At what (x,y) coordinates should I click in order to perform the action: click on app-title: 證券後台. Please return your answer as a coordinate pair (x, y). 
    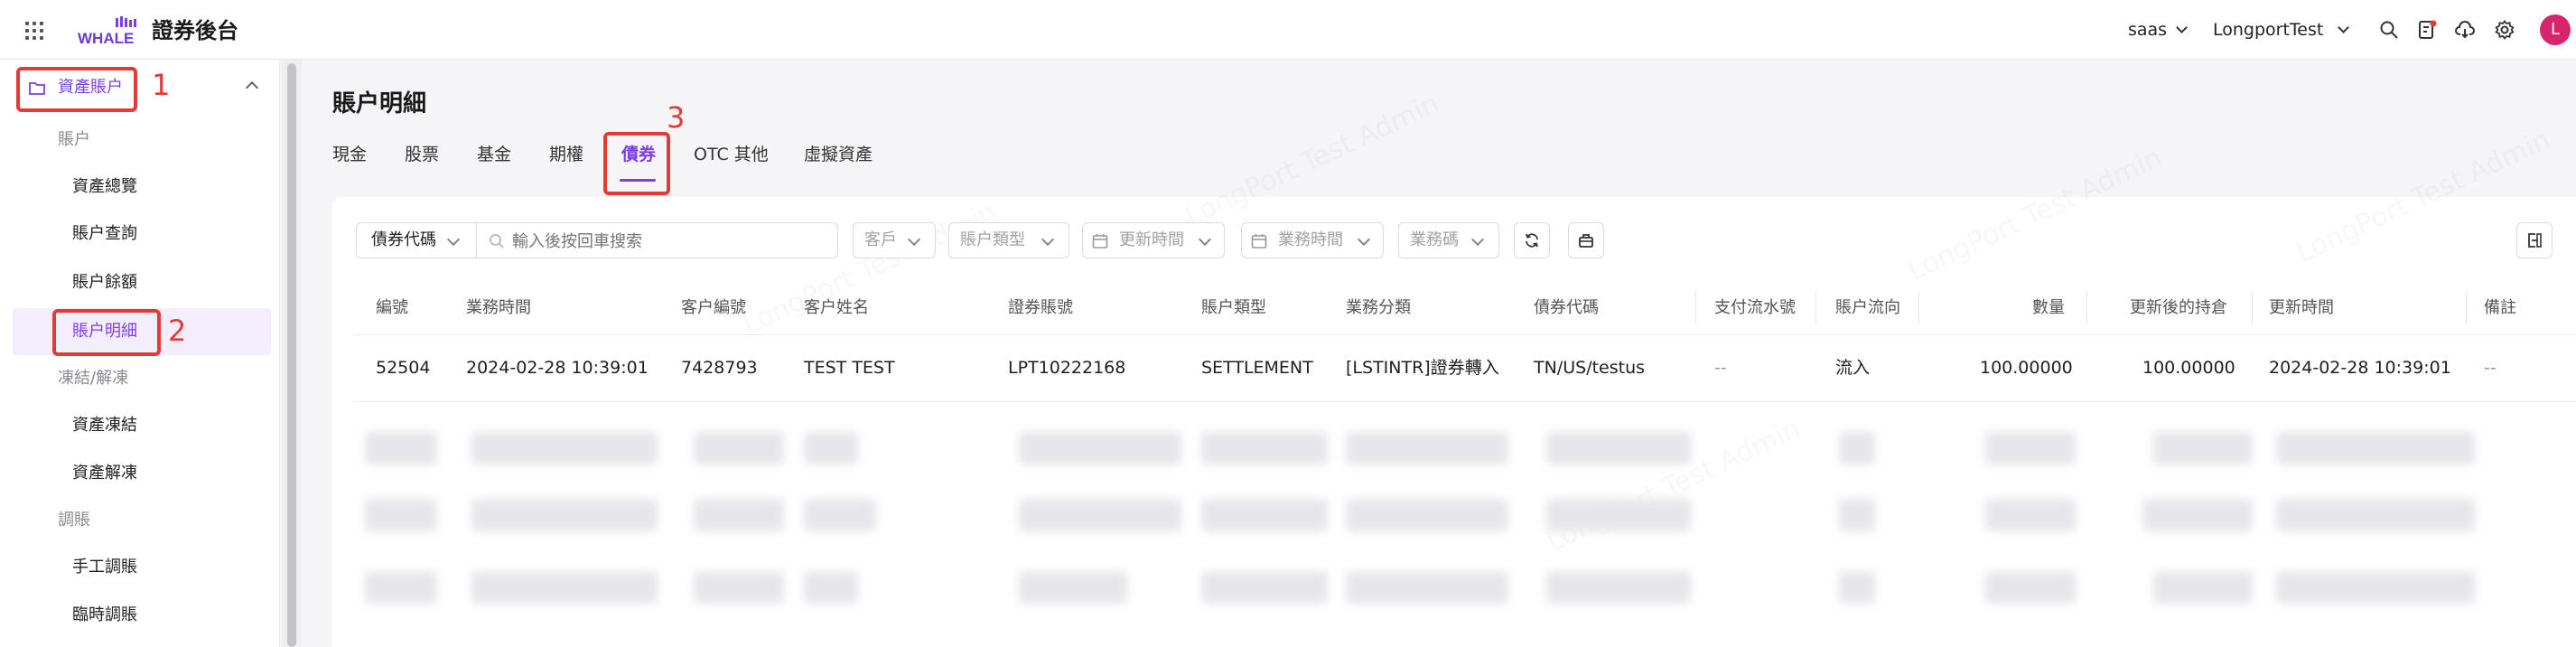
    Looking at the image, I should click on (195, 31).